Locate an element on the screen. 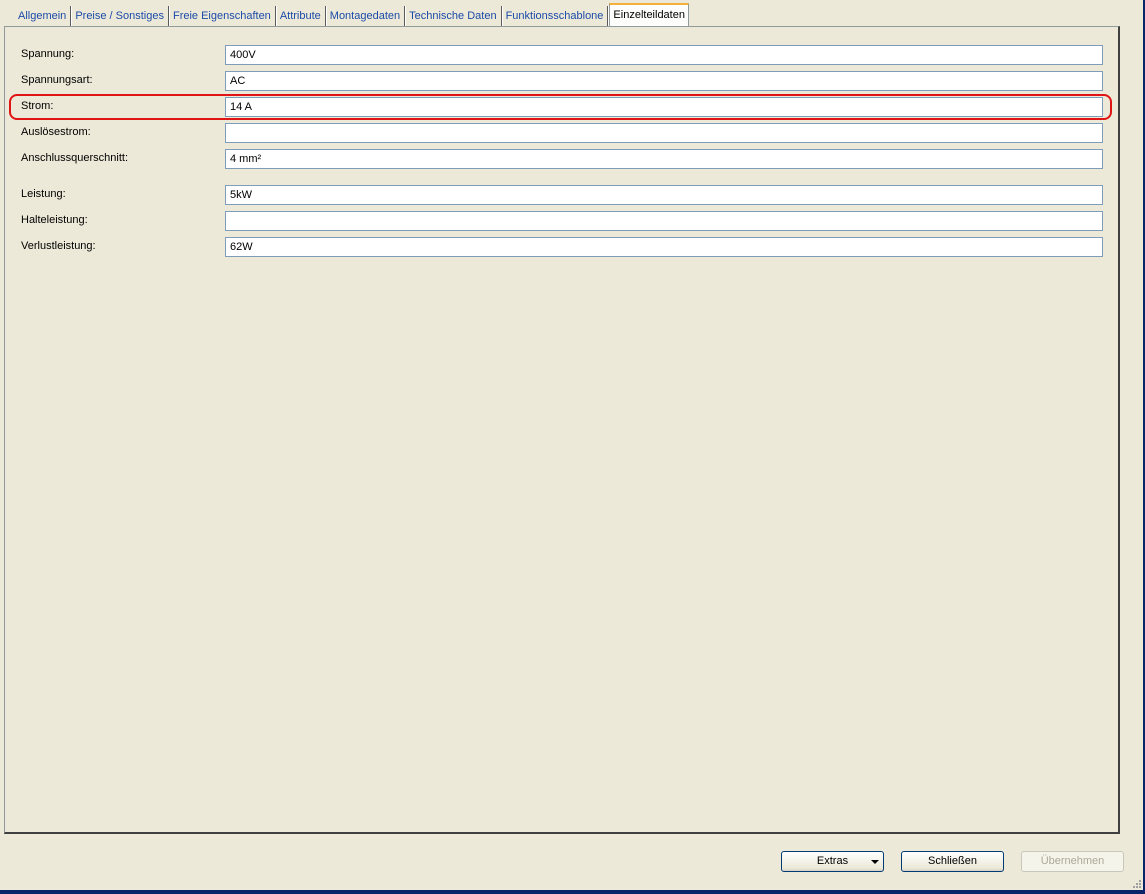 The height and width of the screenshot is (894, 1145). apply-button: Übernehmen is located at coordinates (1072, 861).